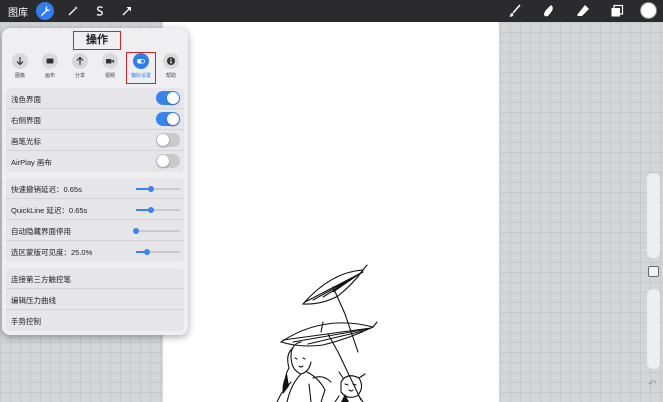 Image resolution: width=663 pixels, height=402 pixels. What do you see at coordinates (20, 68) in the screenshot?
I see `tab-image: 图像` at bounding box center [20, 68].